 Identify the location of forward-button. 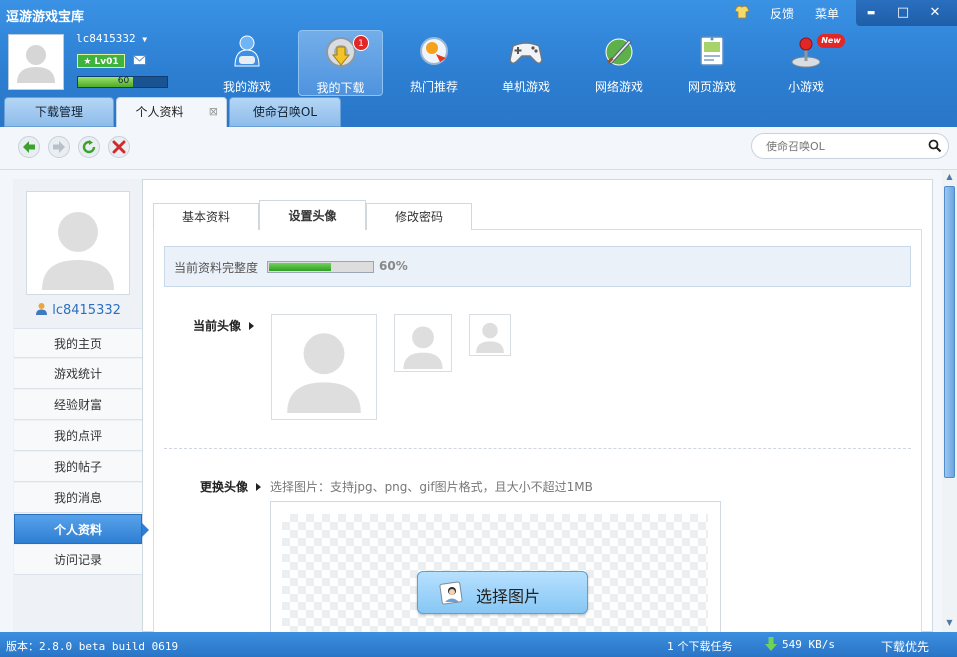
(59, 147).